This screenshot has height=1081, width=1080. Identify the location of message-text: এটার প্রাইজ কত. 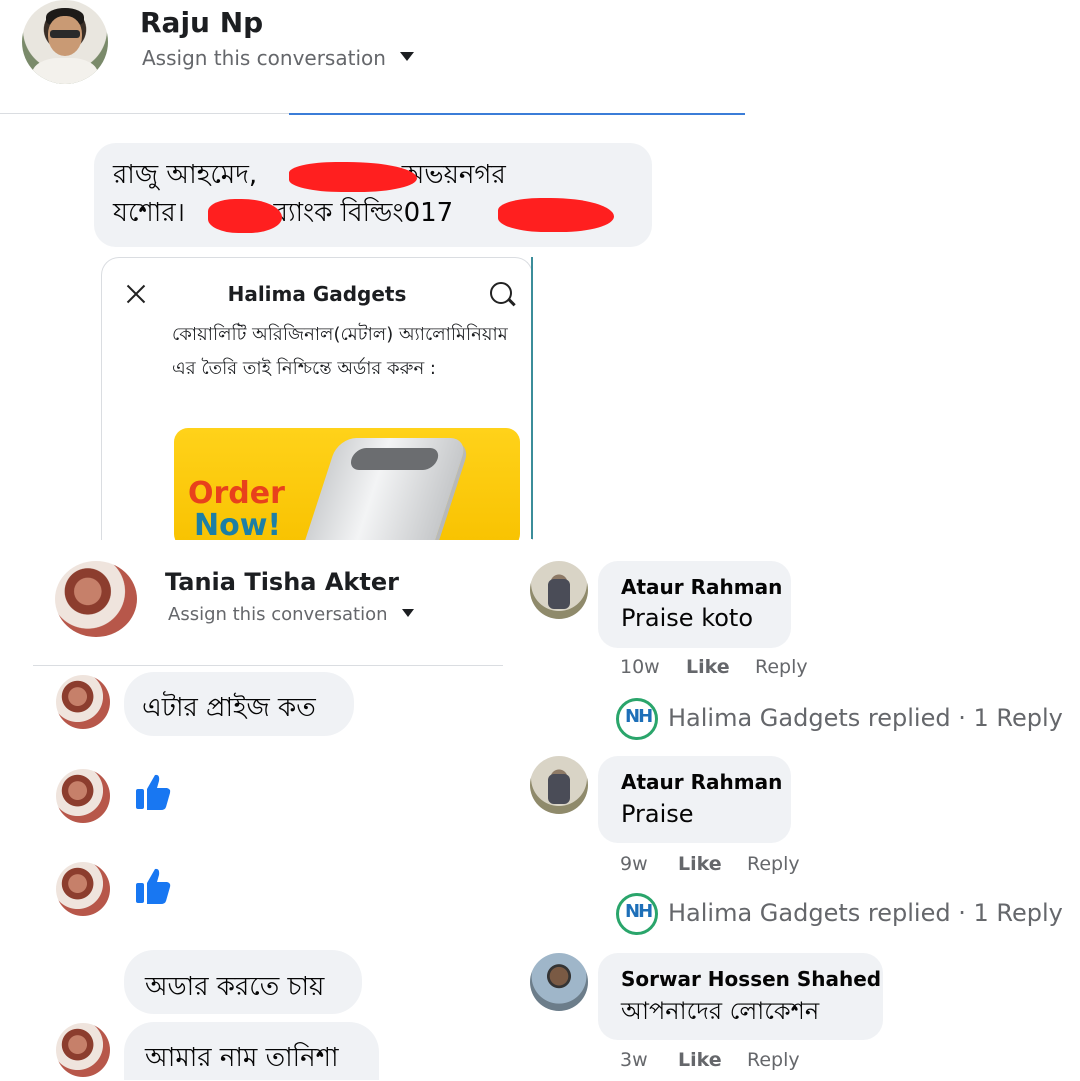
(229, 708).